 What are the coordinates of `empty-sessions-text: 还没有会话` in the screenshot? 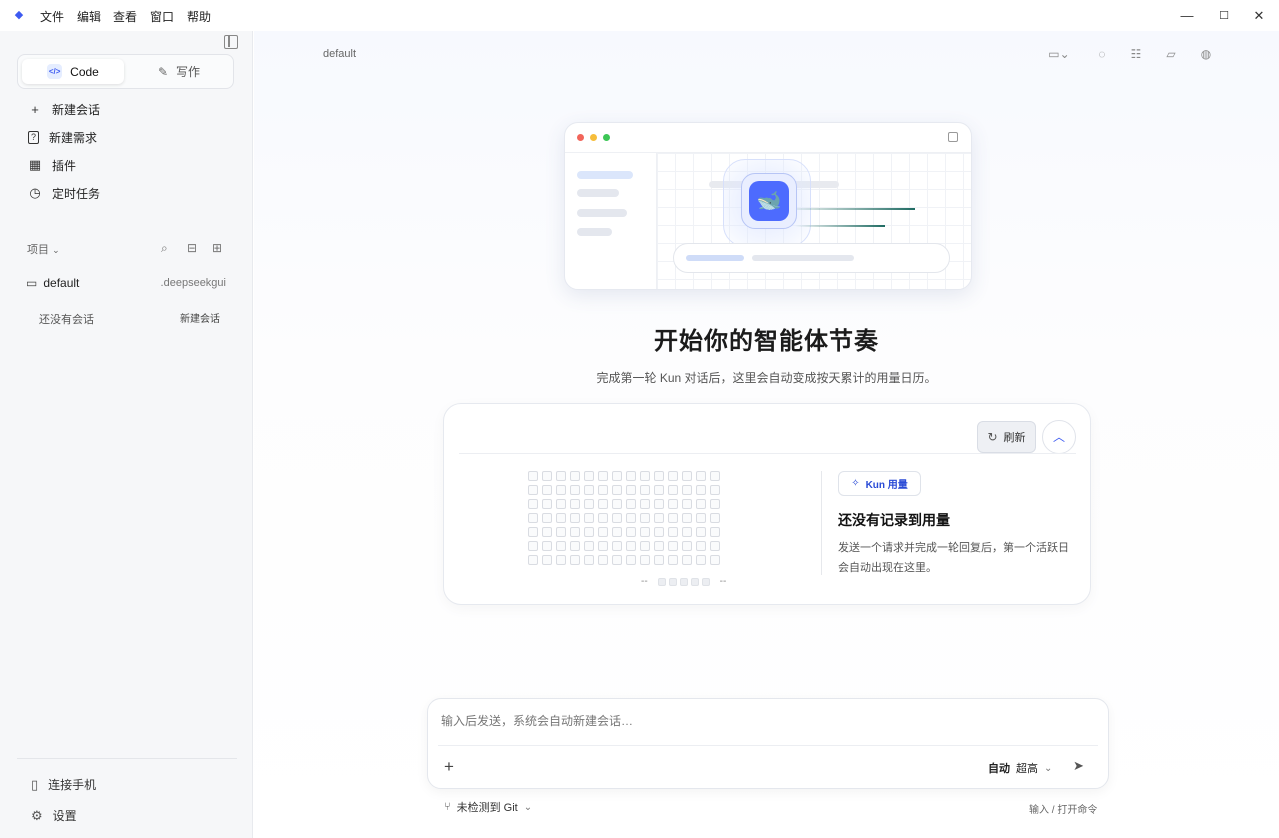 It's located at (66, 320).